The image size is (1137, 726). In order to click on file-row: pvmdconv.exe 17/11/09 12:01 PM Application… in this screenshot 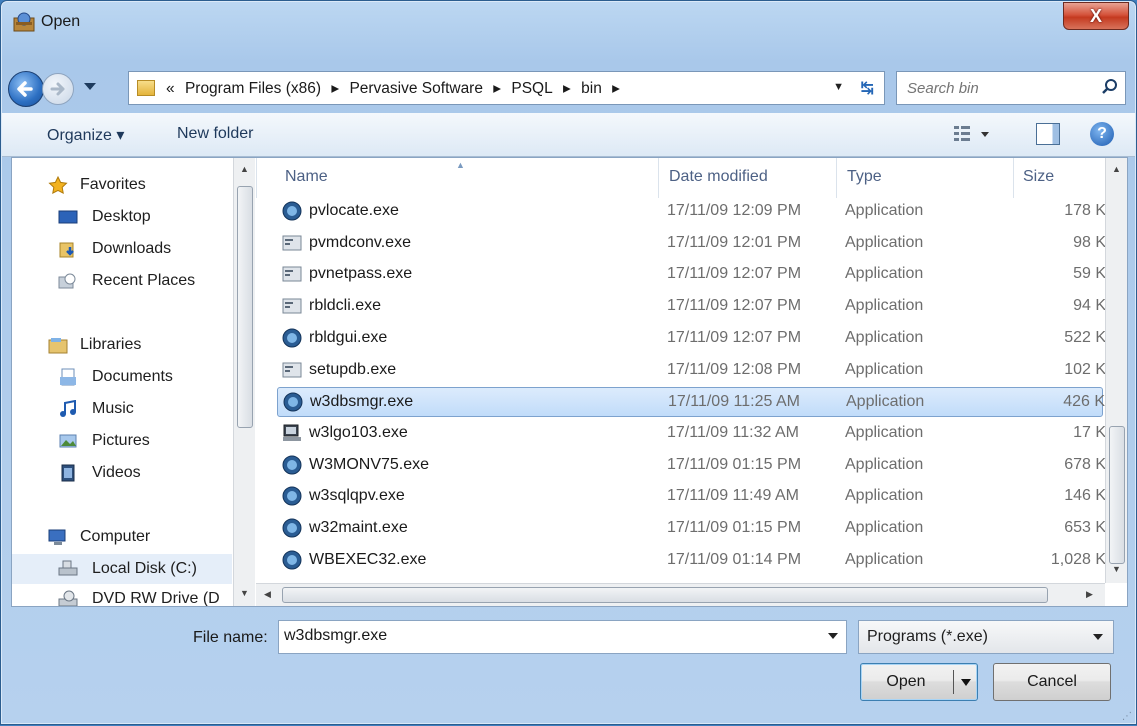, I will do `click(691, 244)`.